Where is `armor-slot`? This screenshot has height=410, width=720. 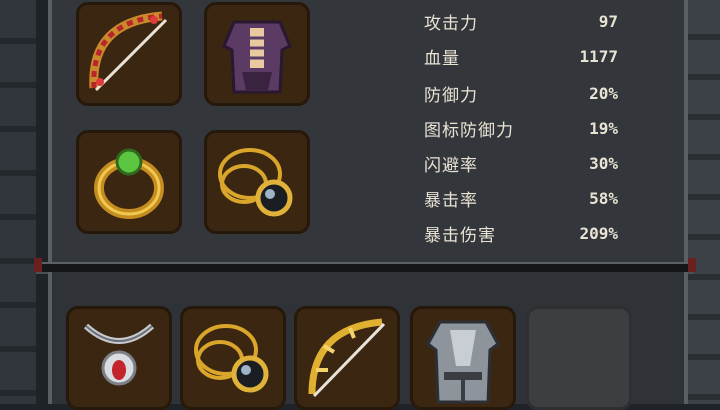
armor-slot is located at coordinates (257, 54).